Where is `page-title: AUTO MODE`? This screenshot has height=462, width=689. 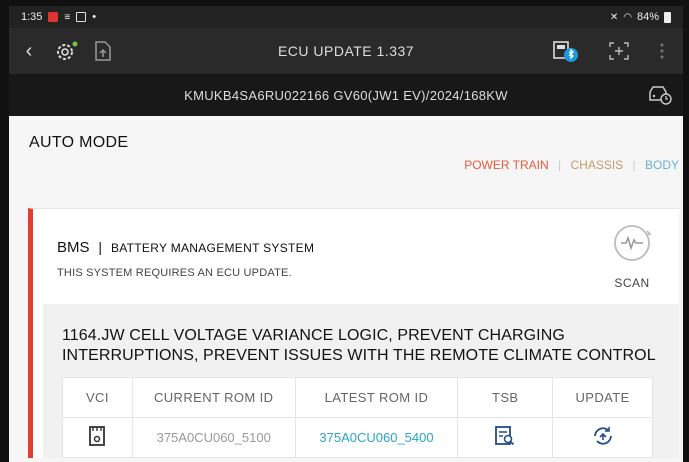
page-title: AUTO MODE is located at coordinates (79, 142).